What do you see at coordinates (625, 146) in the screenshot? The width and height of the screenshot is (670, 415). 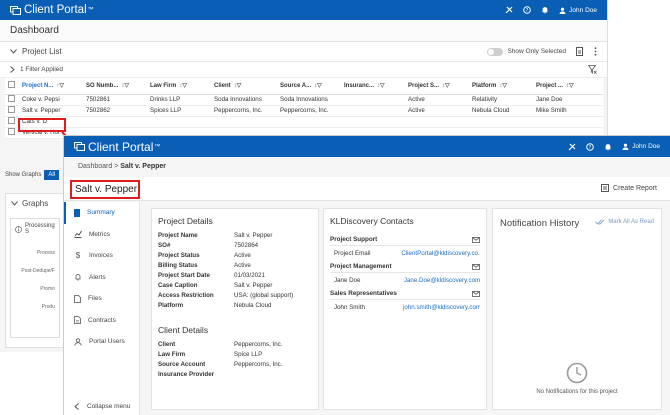 I see `user-icon` at bounding box center [625, 146].